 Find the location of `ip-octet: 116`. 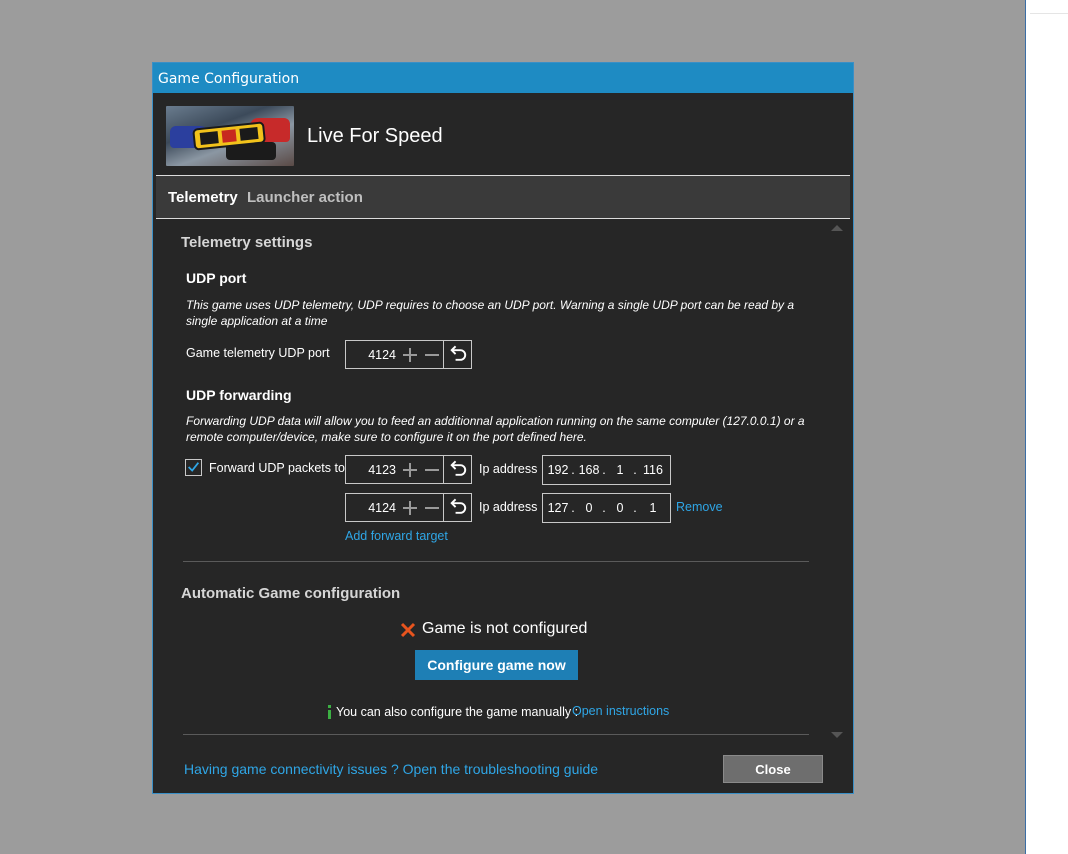

ip-octet: 116 is located at coordinates (653, 470).